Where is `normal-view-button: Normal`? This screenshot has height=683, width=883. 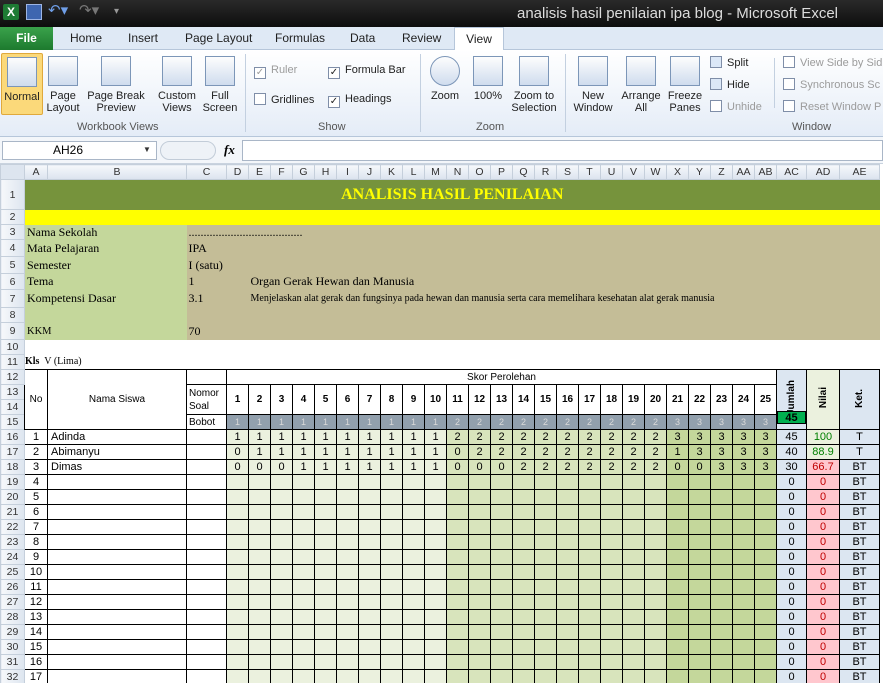 normal-view-button: Normal is located at coordinates (22, 84).